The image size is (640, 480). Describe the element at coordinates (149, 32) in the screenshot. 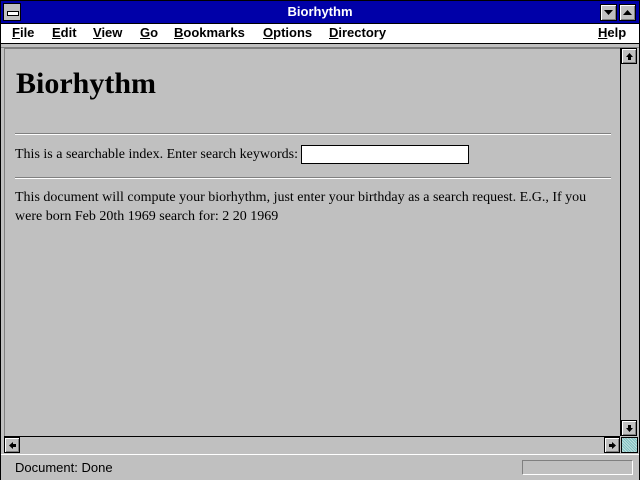

I see `menu-go: Go` at that location.